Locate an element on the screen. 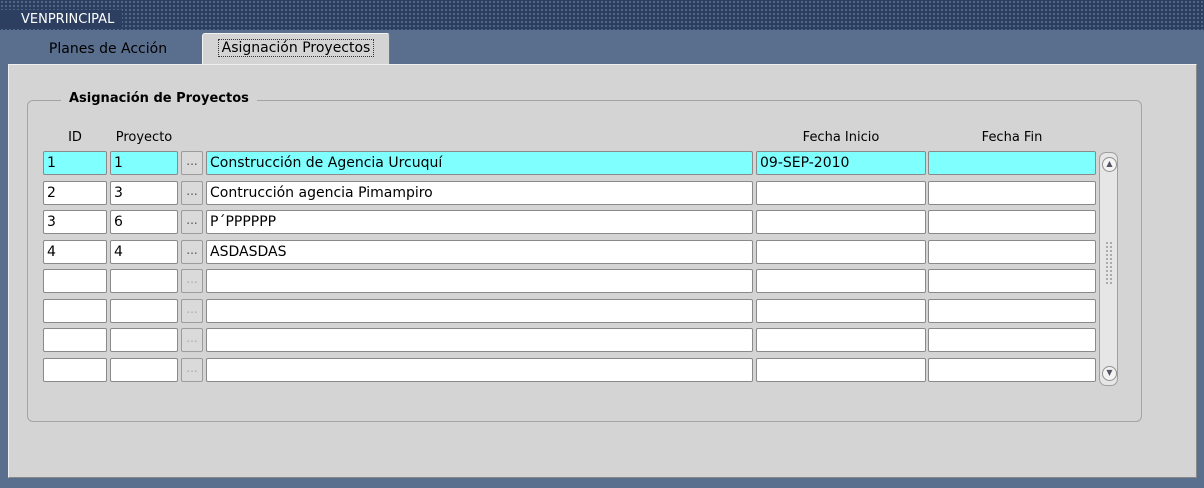 The width and height of the screenshot is (1204, 488). scroll-down-icon: ▼ is located at coordinates (1109, 373).